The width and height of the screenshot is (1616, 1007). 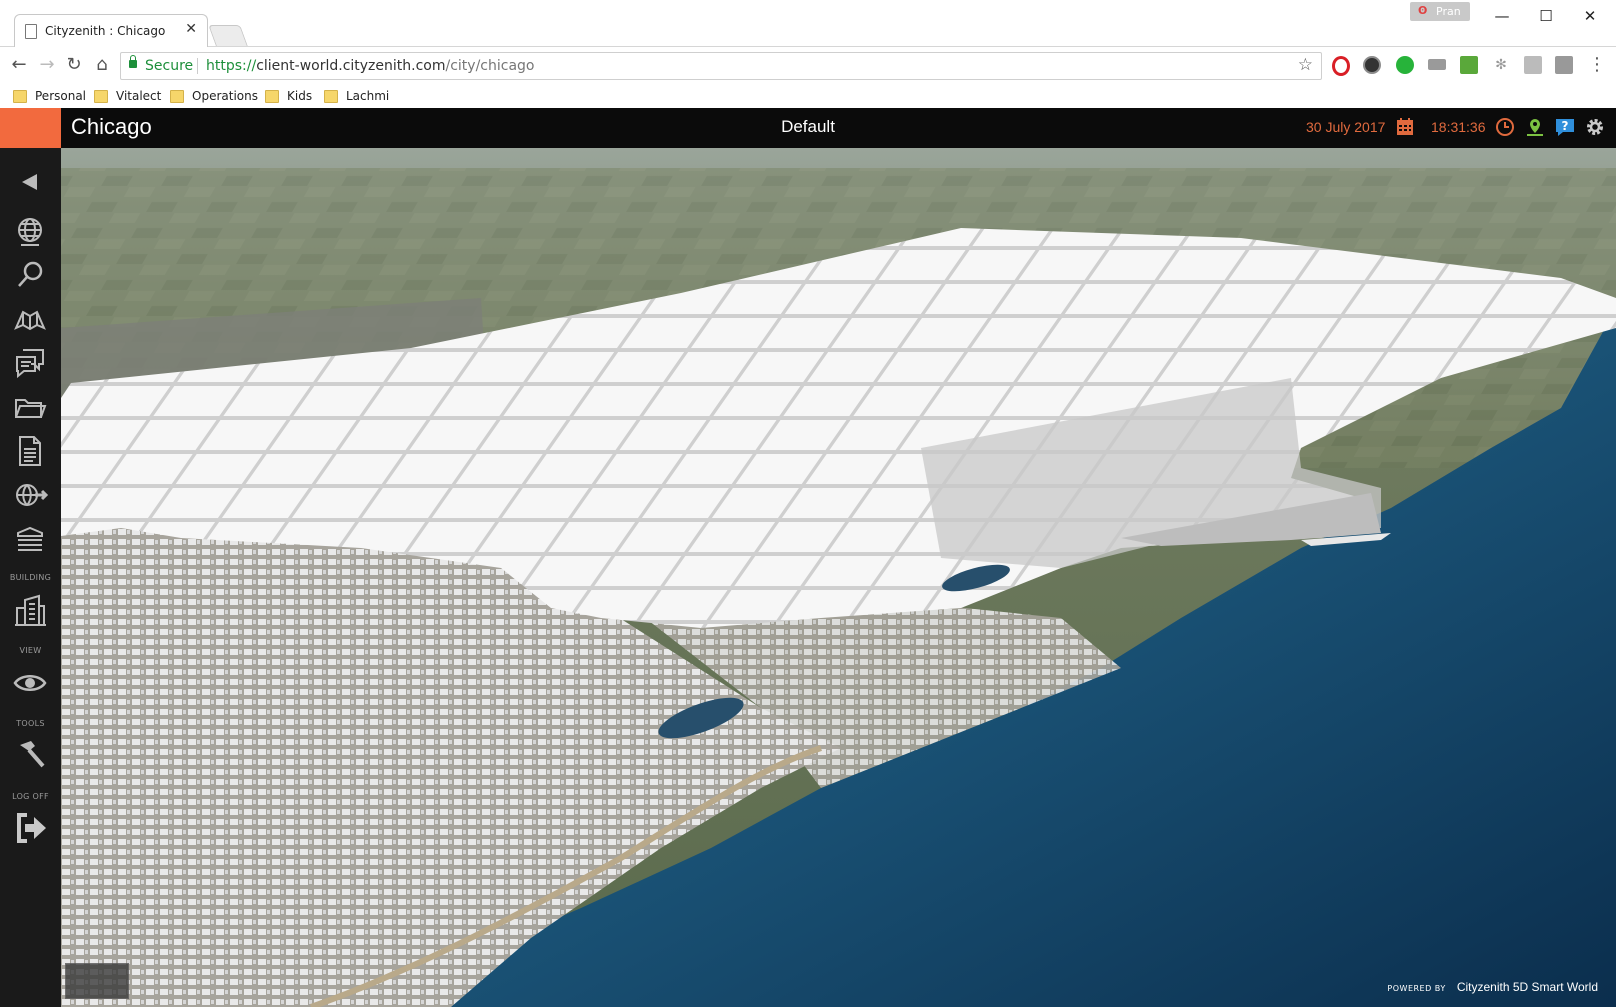 I want to click on omnibox-divider, so click(x=197, y=66).